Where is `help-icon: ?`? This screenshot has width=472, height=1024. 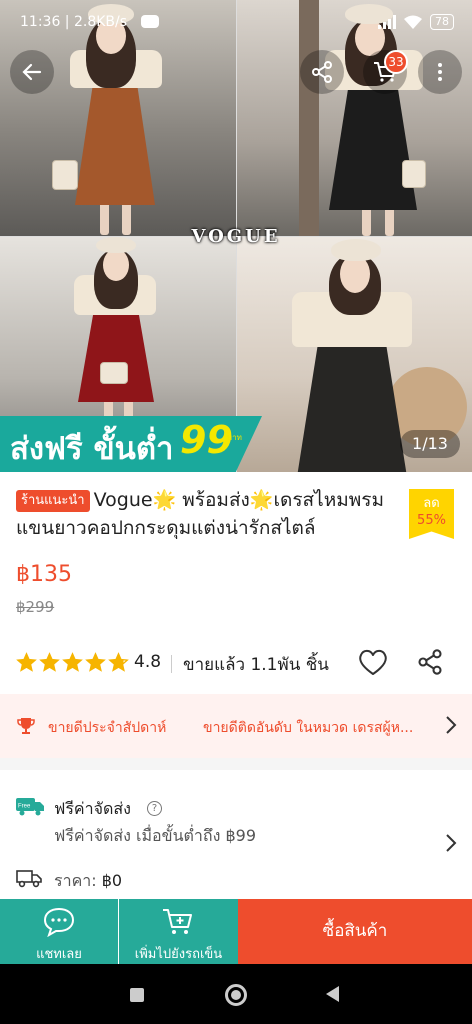 help-icon: ? is located at coordinates (154, 808).